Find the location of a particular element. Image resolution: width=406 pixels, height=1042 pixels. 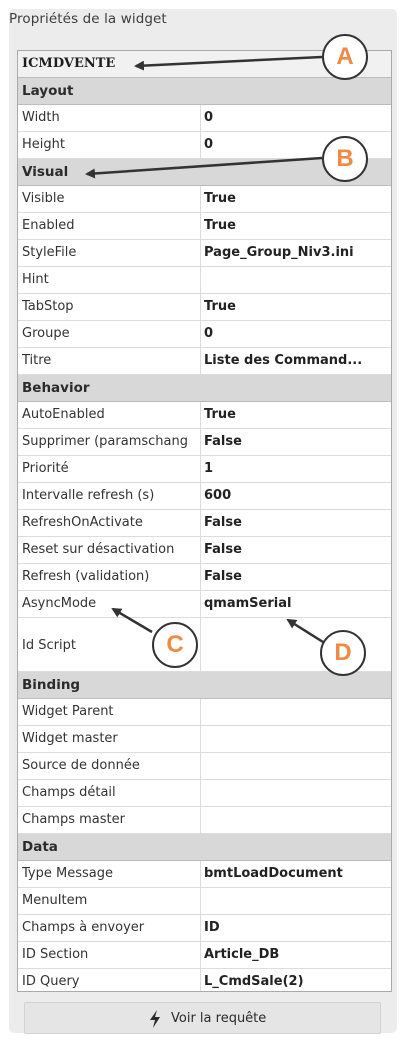

lightning-bolt-icon is located at coordinates (155, 1019).